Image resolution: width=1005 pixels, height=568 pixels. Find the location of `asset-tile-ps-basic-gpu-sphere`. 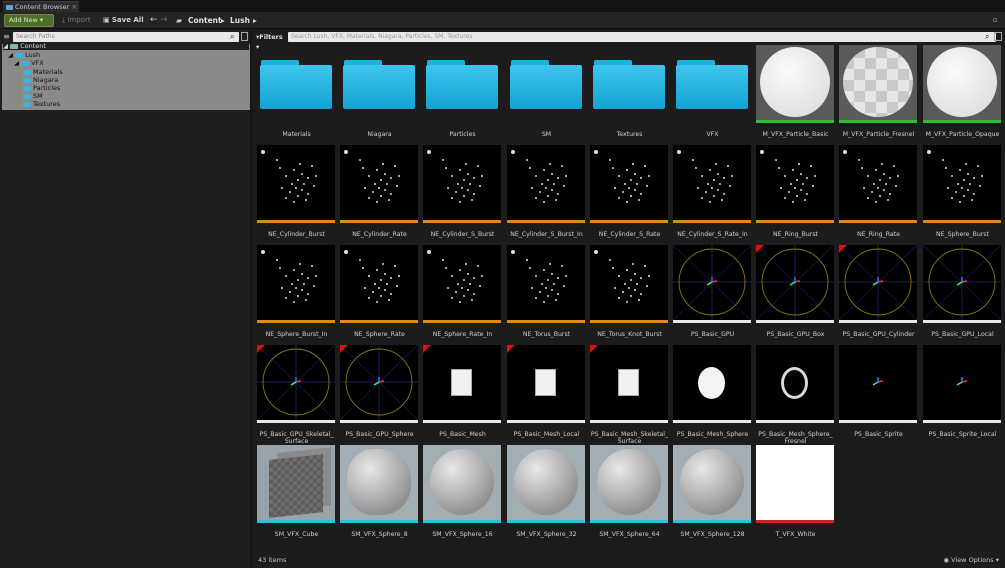

asset-tile-ps-basic-gpu-sphere is located at coordinates (379, 383).